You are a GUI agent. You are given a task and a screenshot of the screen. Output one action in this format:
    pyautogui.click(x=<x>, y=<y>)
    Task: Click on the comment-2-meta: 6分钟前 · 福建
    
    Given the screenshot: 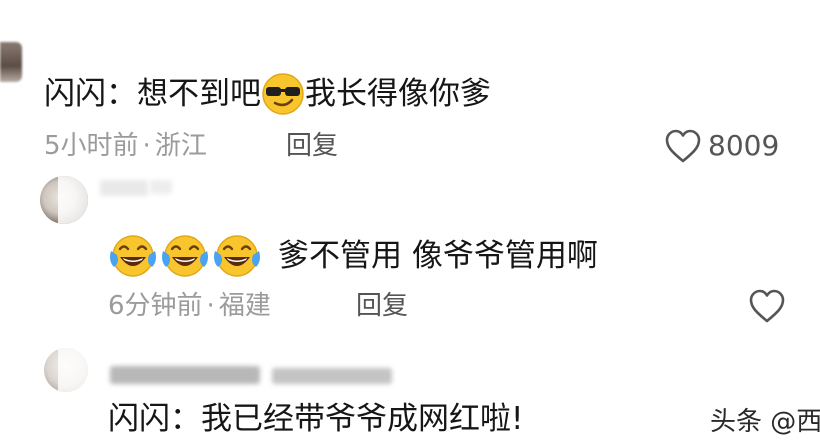 What is the action you would take?
    pyautogui.click(x=189, y=306)
    